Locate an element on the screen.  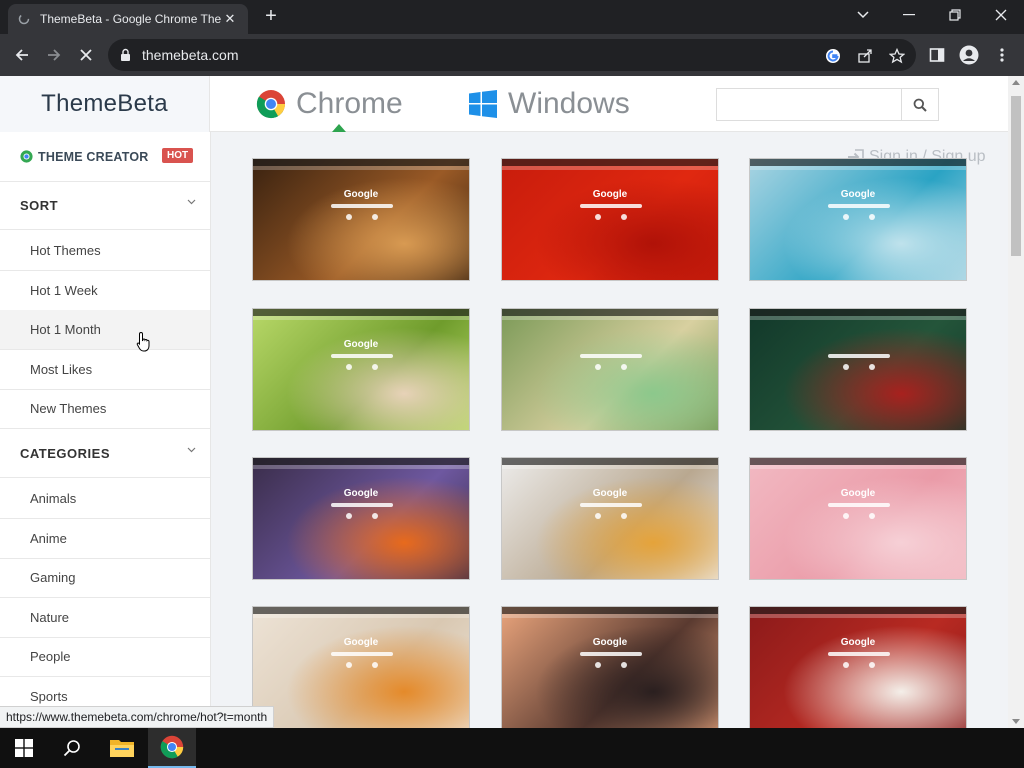
categories-section-header: CATEGORIES is located at coordinates (105, 454).